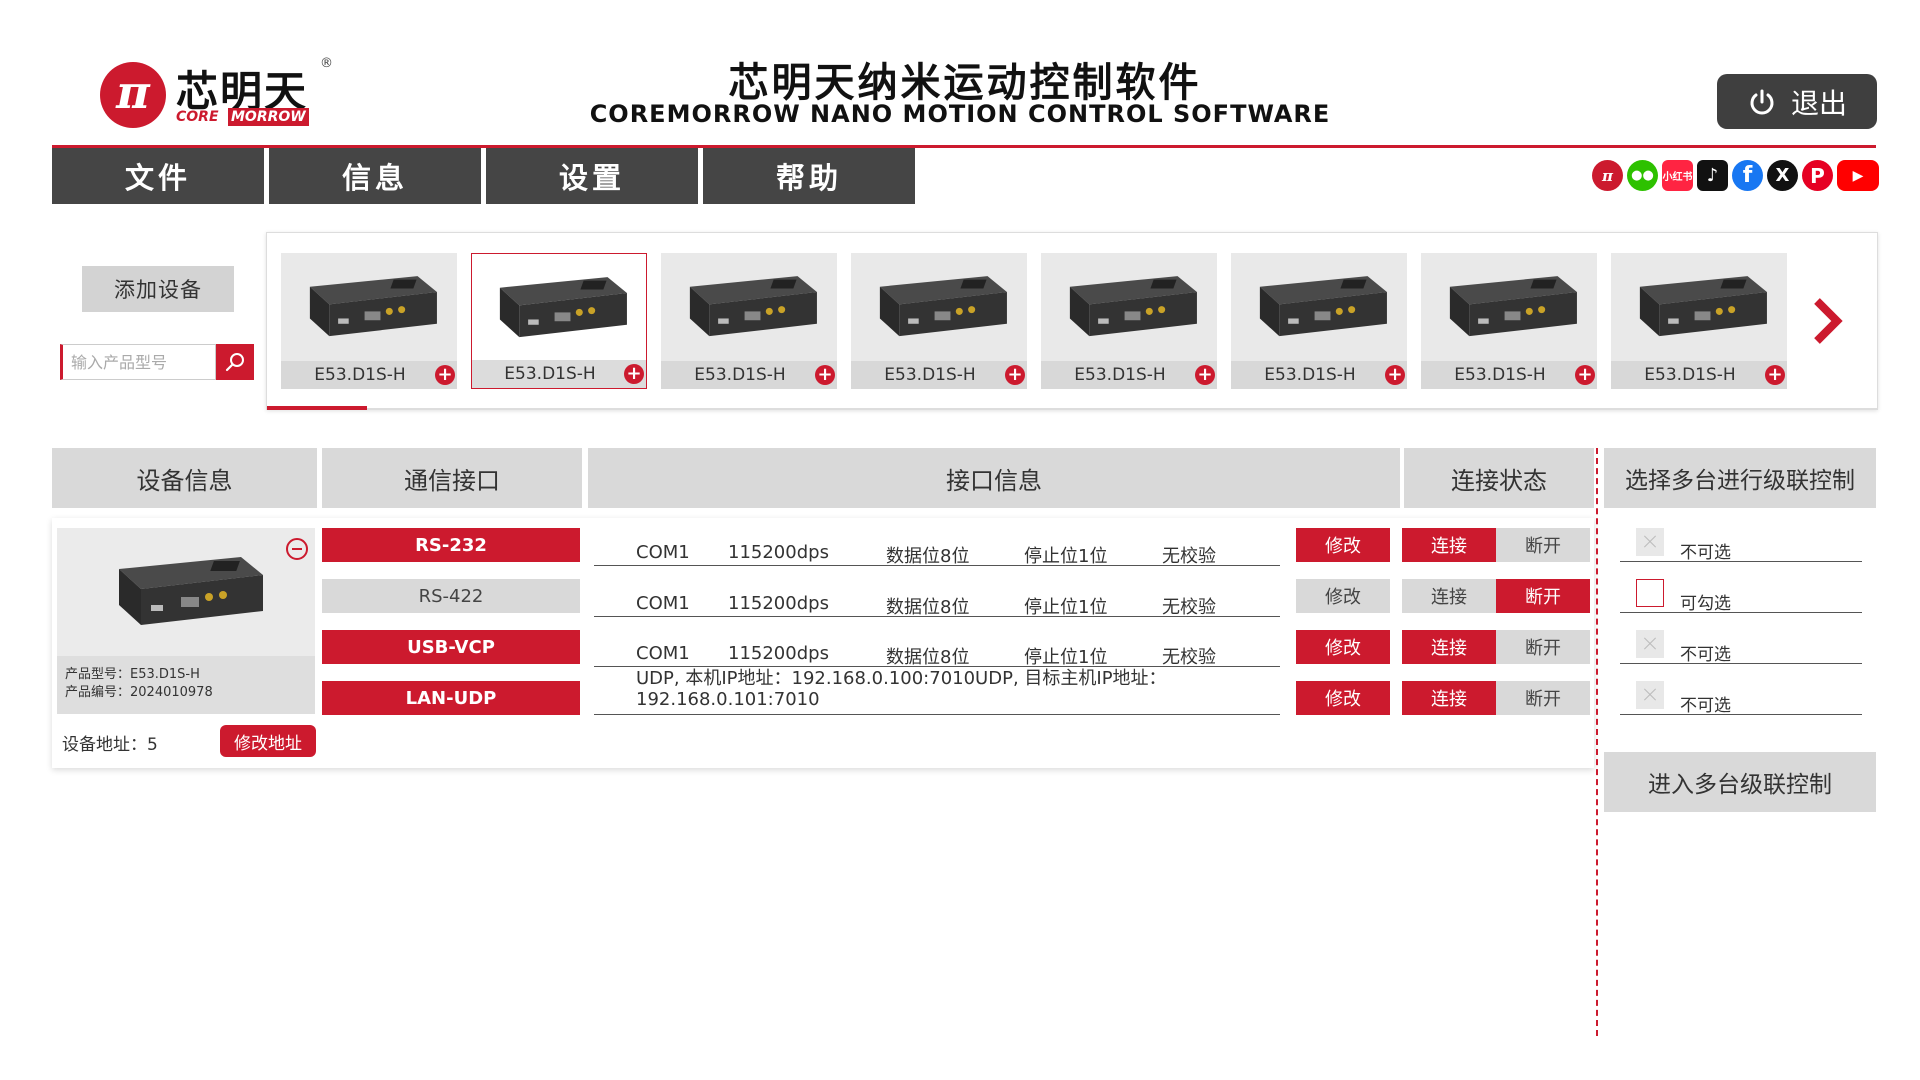  I want to click on device-serial: 产品编号：2024010978, so click(139, 692).